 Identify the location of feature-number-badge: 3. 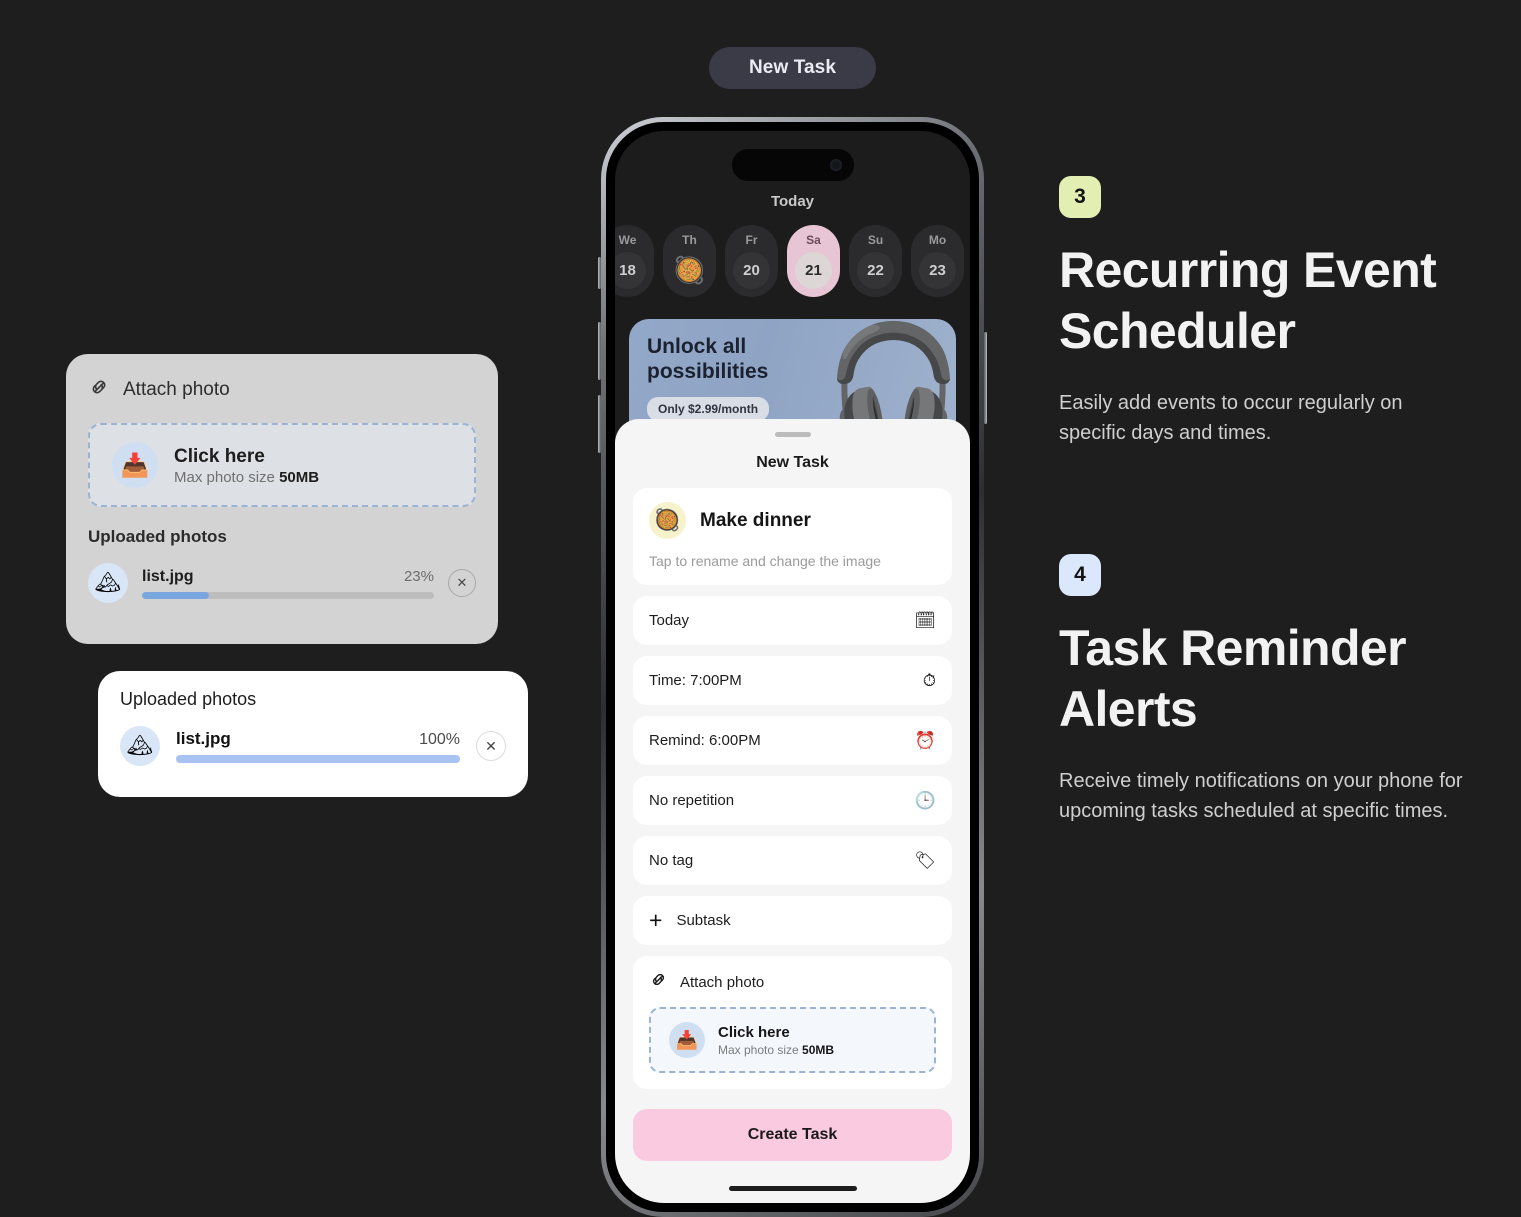
(1080, 197).